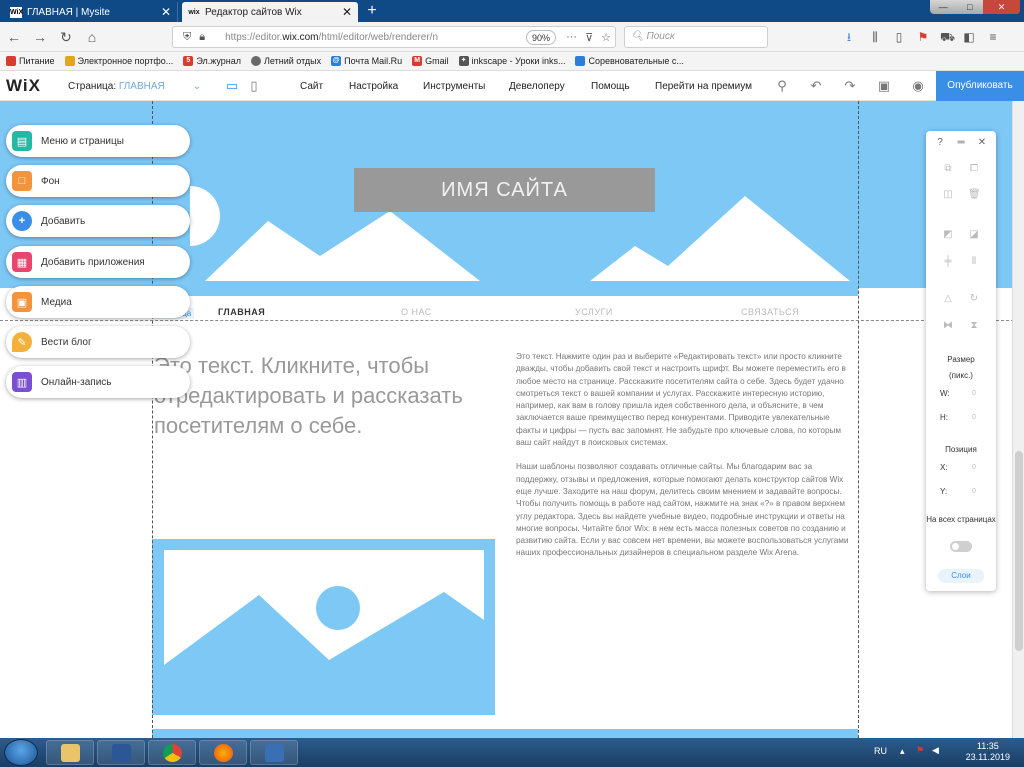 Image resolution: width=1024 pixels, height=767 pixels. What do you see at coordinates (134, 86) in the screenshot?
I see `page-selector: Страница: ГЛАВНАЯ ⌄` at bounding box center [134, 86].